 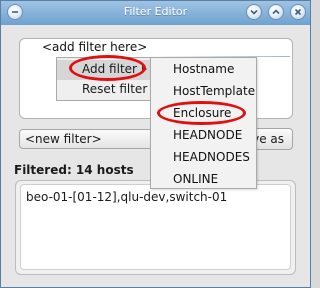 I want to click on close-button, so click(x=298, y=12).